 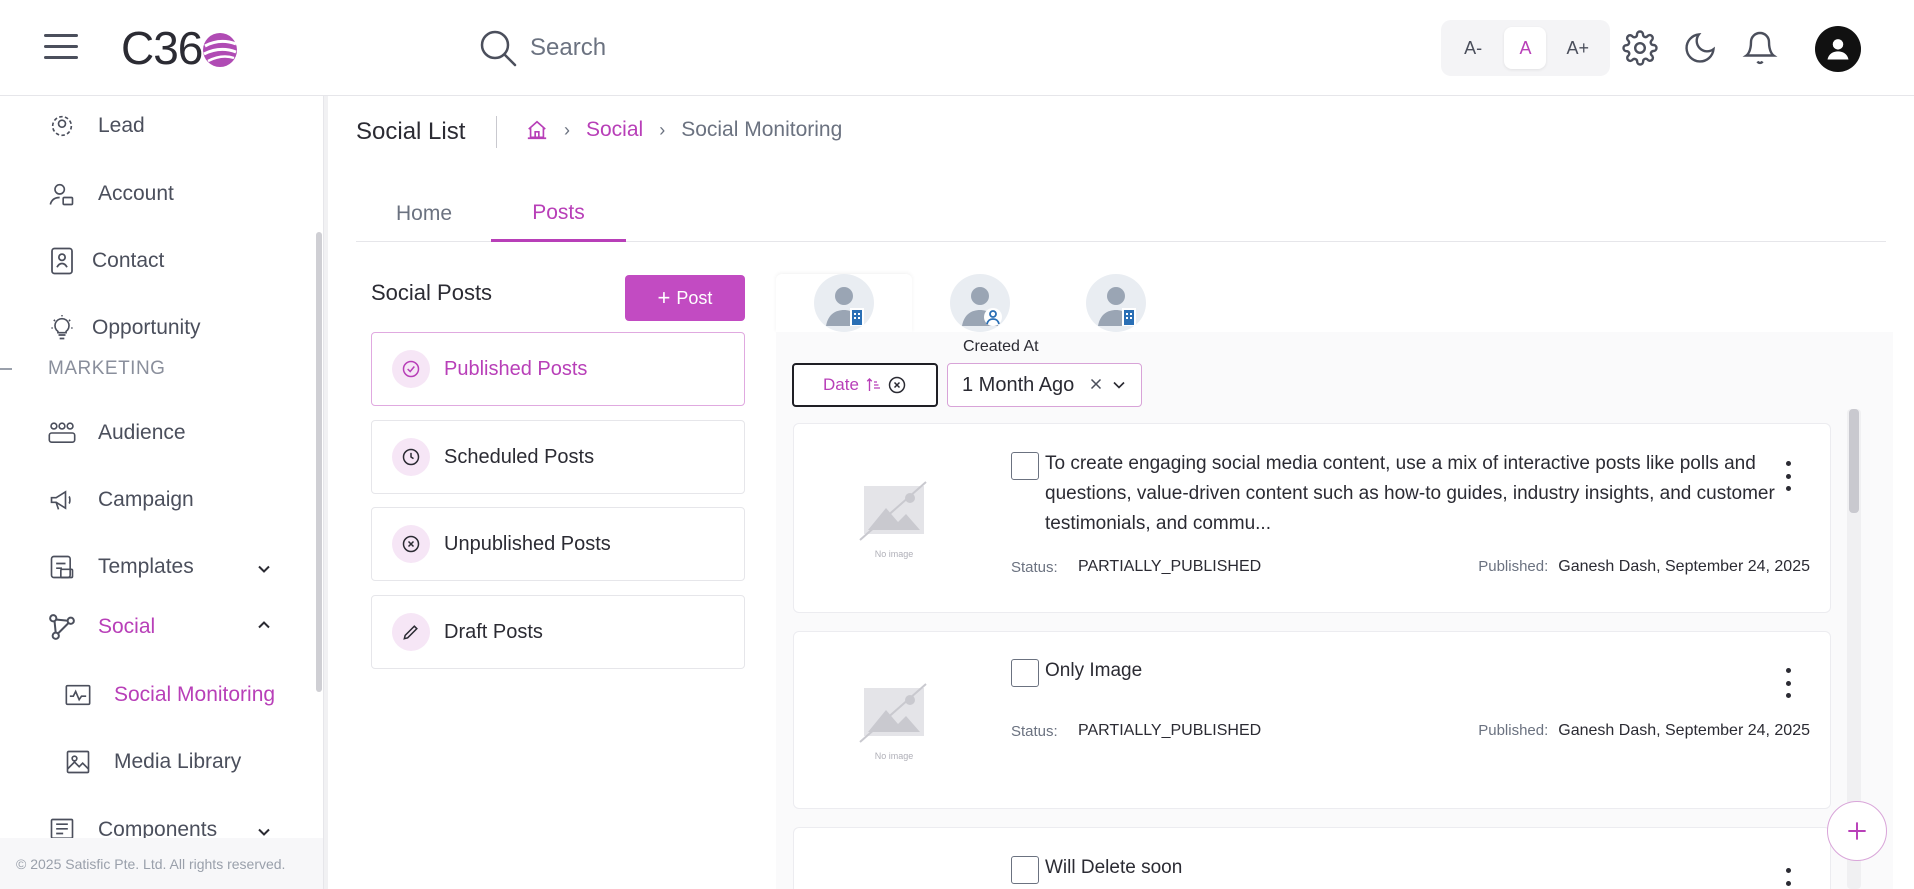 What do you see at coordinates (178, 761) in the screenshot?
I see `sidebar-item-label: Media Library` at bounding box center [178, 761].